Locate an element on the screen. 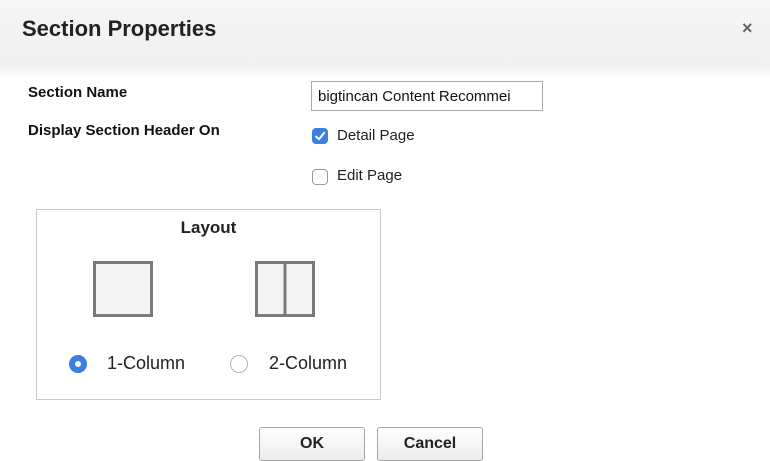  one-column-label: 1-Column is located at coordinates (146, 363).